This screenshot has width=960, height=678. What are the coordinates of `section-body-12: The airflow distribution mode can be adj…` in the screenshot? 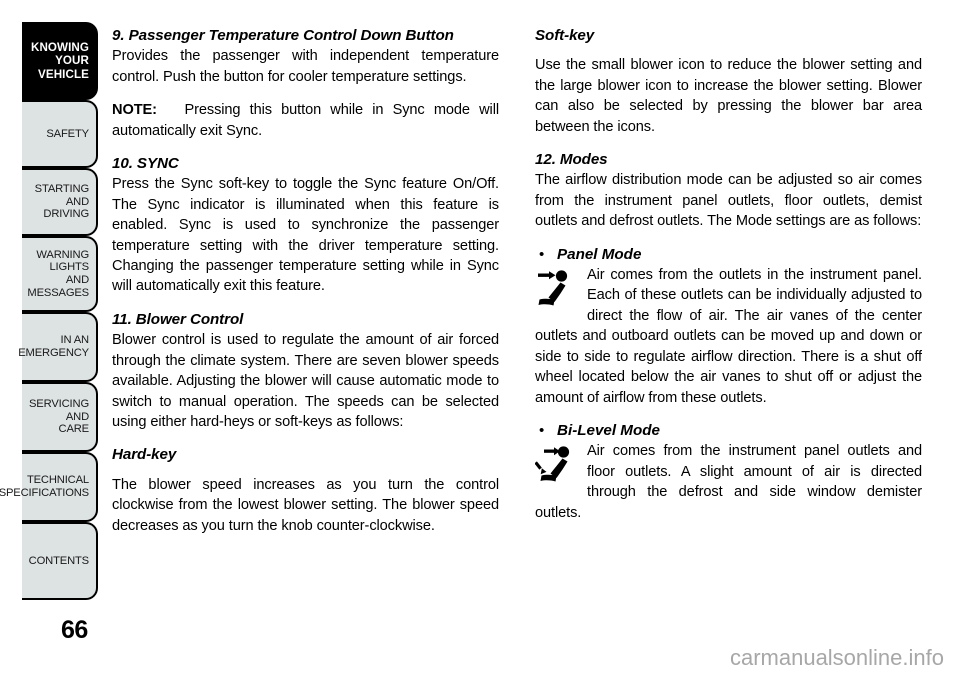 It's located at (728, 201).